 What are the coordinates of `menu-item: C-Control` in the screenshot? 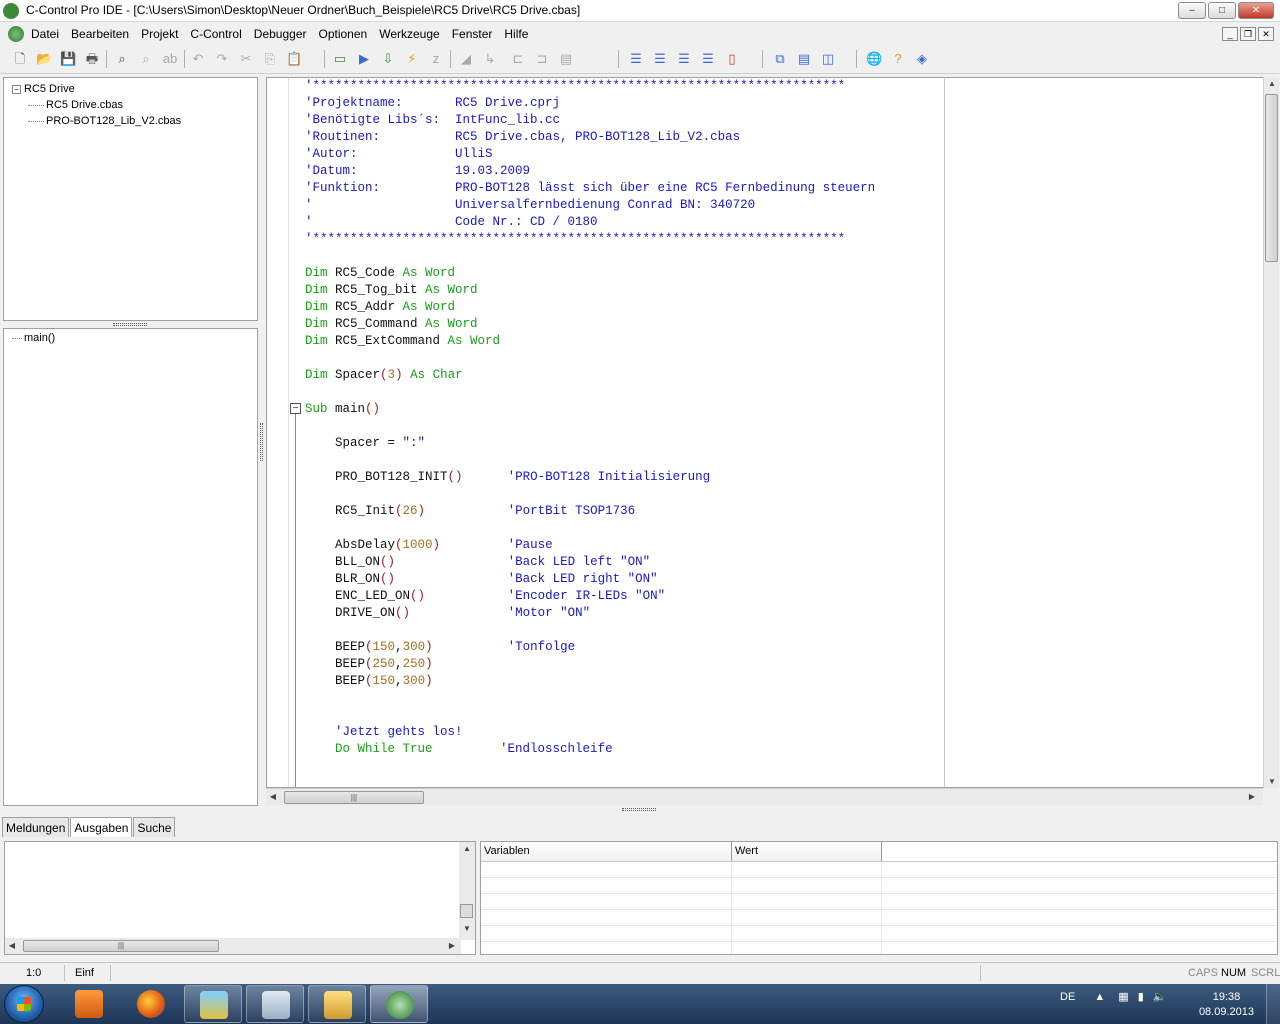 It's located at (215, 34).